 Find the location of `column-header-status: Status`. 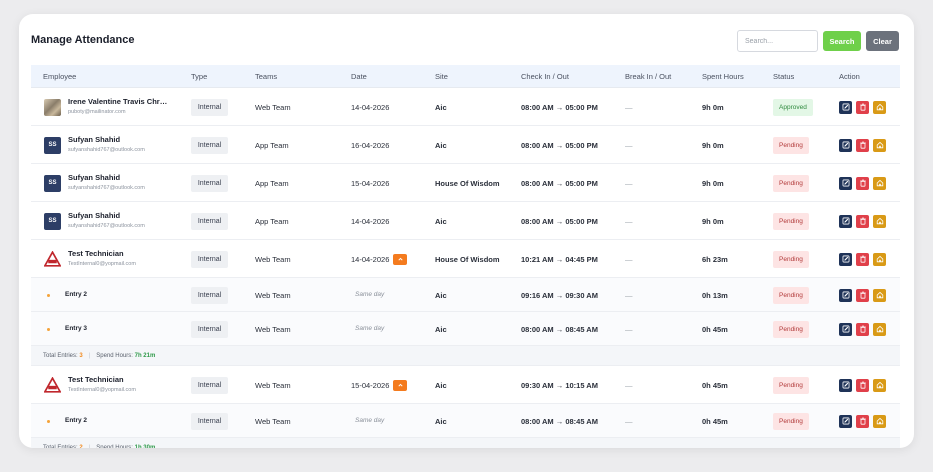

column-header-status: Status is located at coordinates (784, 76).